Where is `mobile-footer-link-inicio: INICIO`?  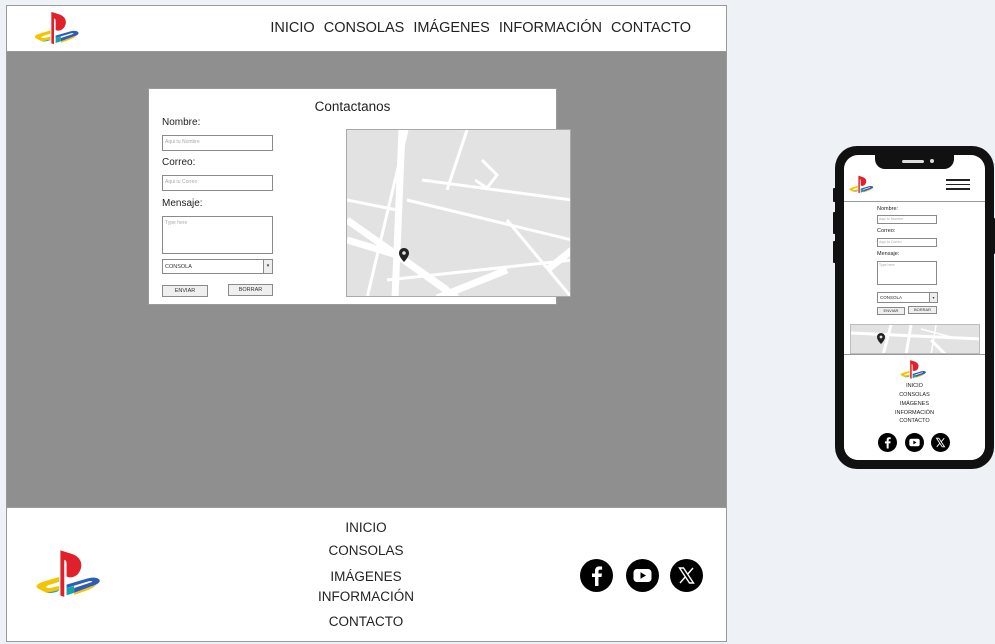
mobile-footer-link-inicio: INICIO is located at coordinates (914, 386).